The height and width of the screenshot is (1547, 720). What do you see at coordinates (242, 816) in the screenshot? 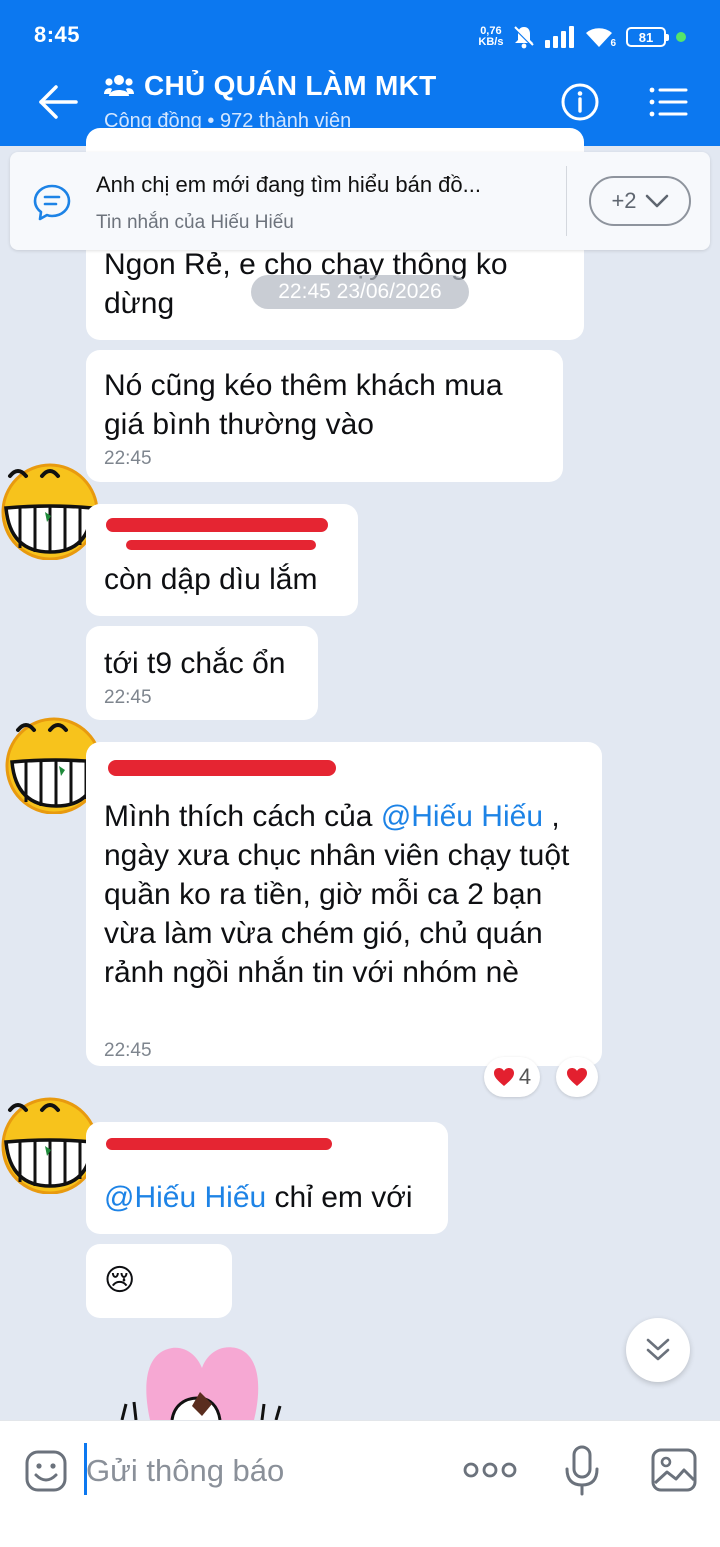
I see `message-text-part: Mình thích cách của` at bounding box center [242, 816].